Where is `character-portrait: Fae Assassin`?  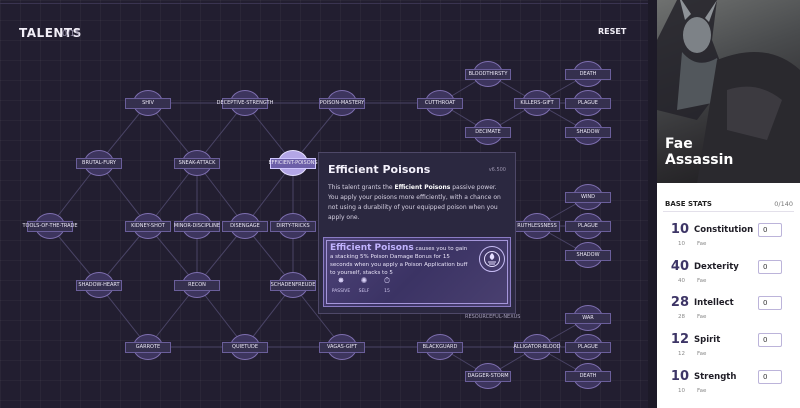
character-portrait: Fae Assassin is located at coordinates (728, 91).